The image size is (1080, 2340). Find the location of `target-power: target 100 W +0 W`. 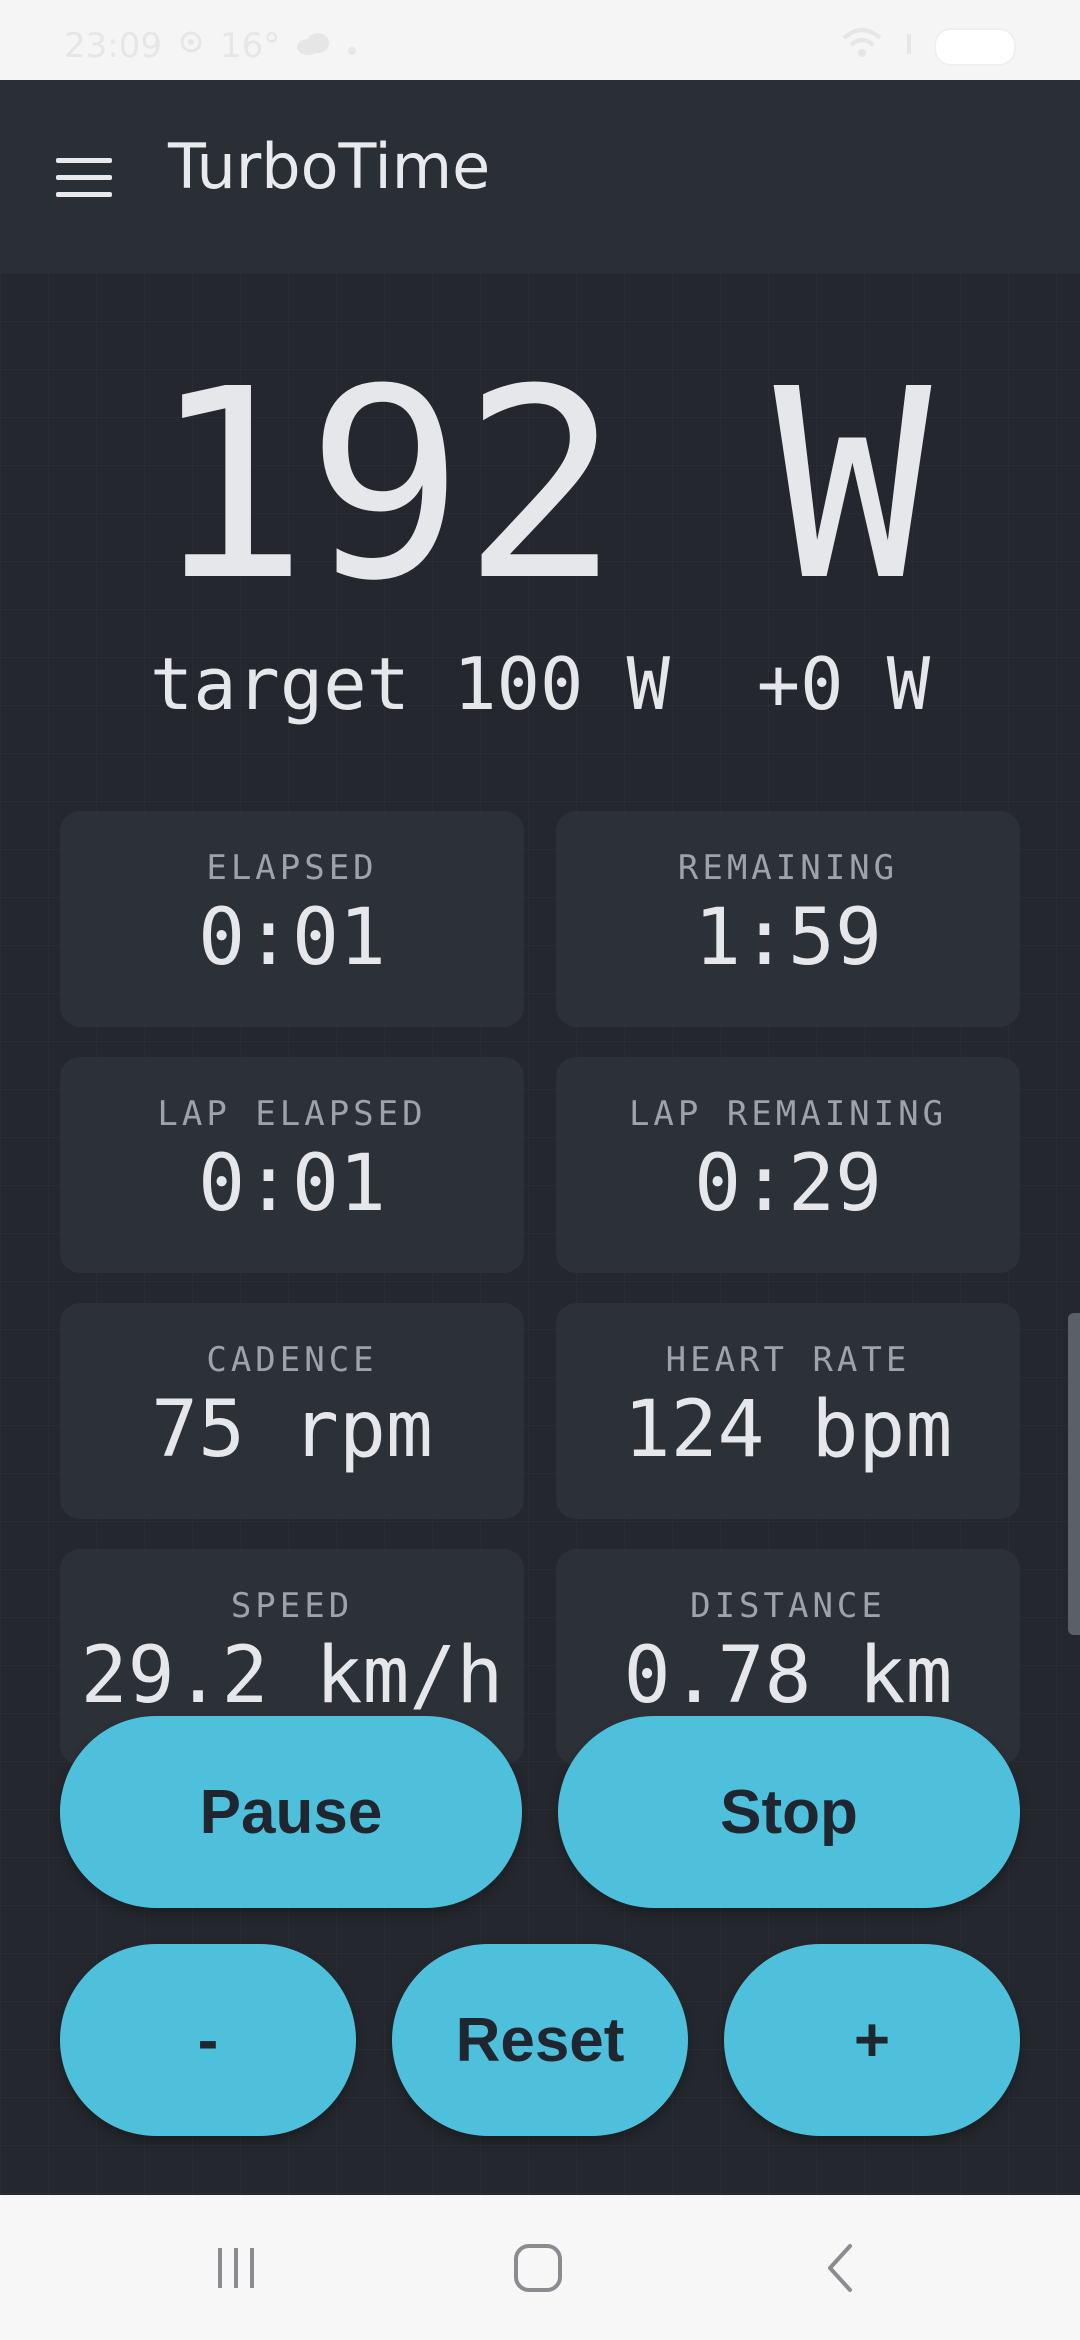

target-power: target 100 W +0 W is located at coordinates (540, 684).